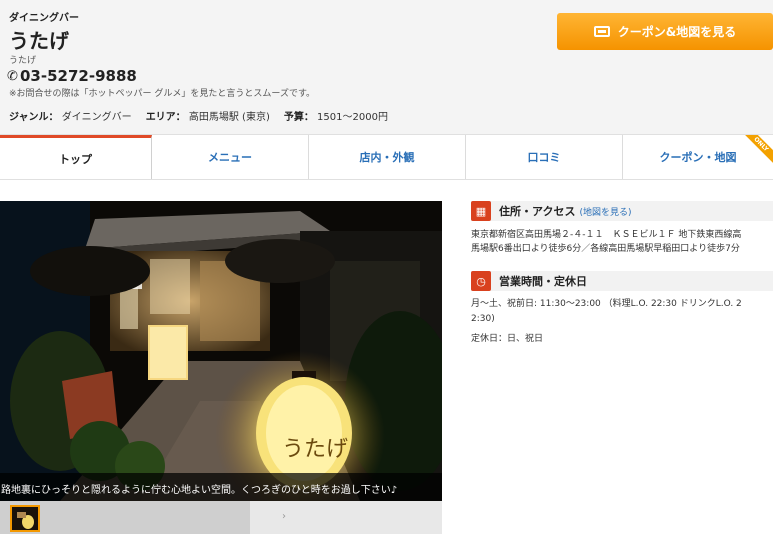 This screenshot has width=773, height=534. I want to click on tab-interior-label: 店内・外観, so click(387, 157).